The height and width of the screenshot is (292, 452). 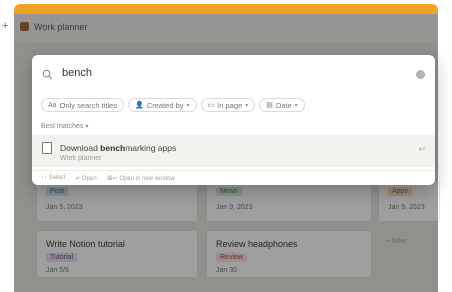 What do you see at coordinates (64, 126) in the screenshot?
I see `results-section-label: Best matches ▾` at bounding box center [64, 126].